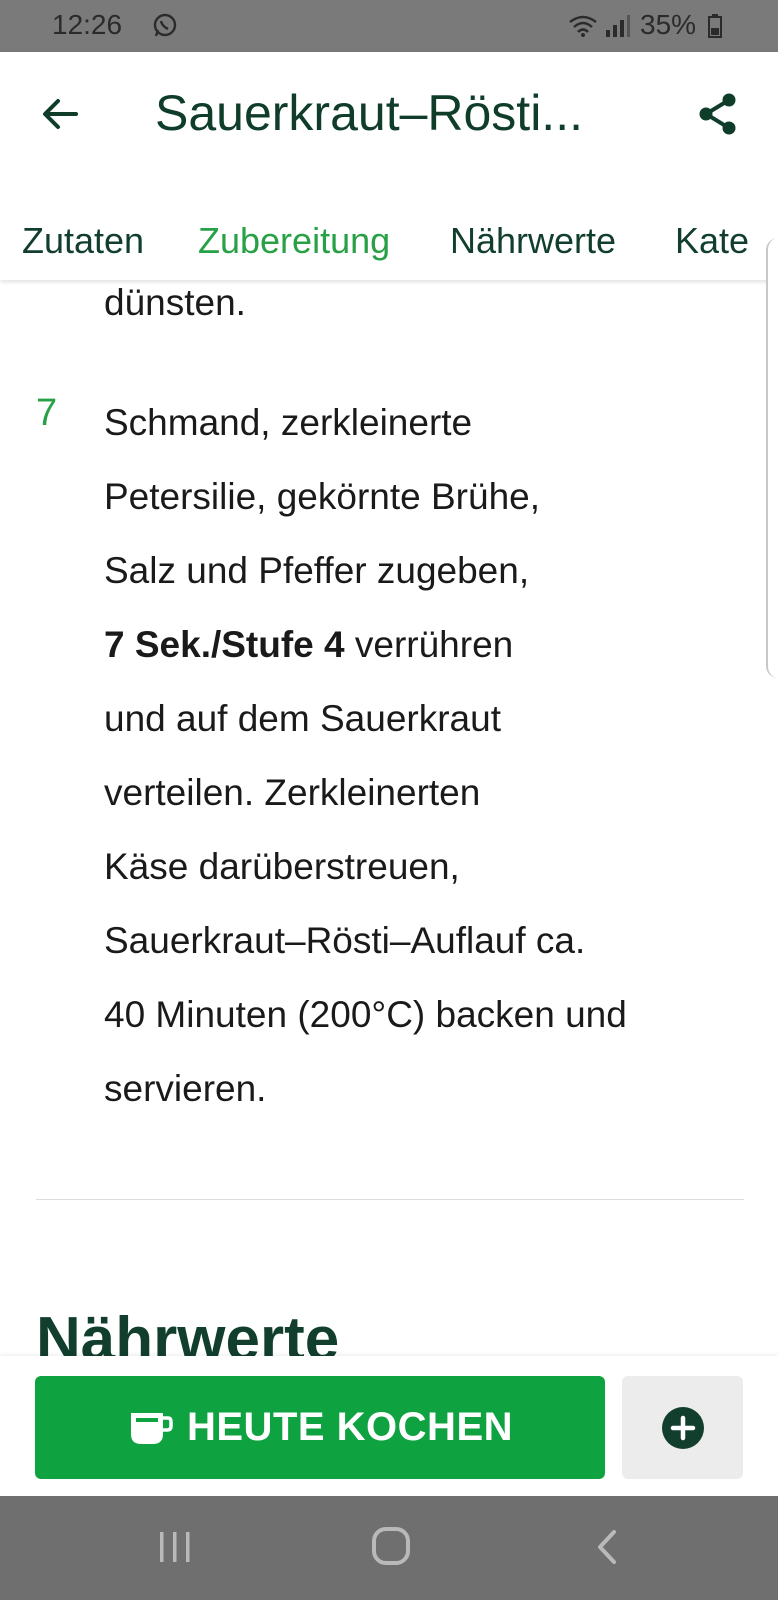 Image resolution: width=778 pixels, height=1600 pixels. What do you see at coordinates (718, 114) in the screenshot?
I see `share-icon` at bounding box center [718, 114].